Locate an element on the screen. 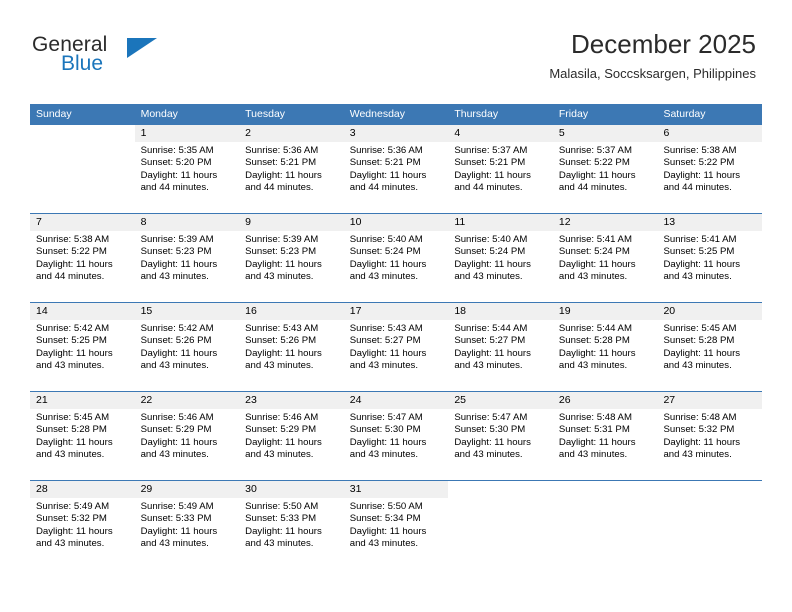 This screenshot has height=612, width=792. weekday-thursday: Thursday is located at coordinates (476, 114).